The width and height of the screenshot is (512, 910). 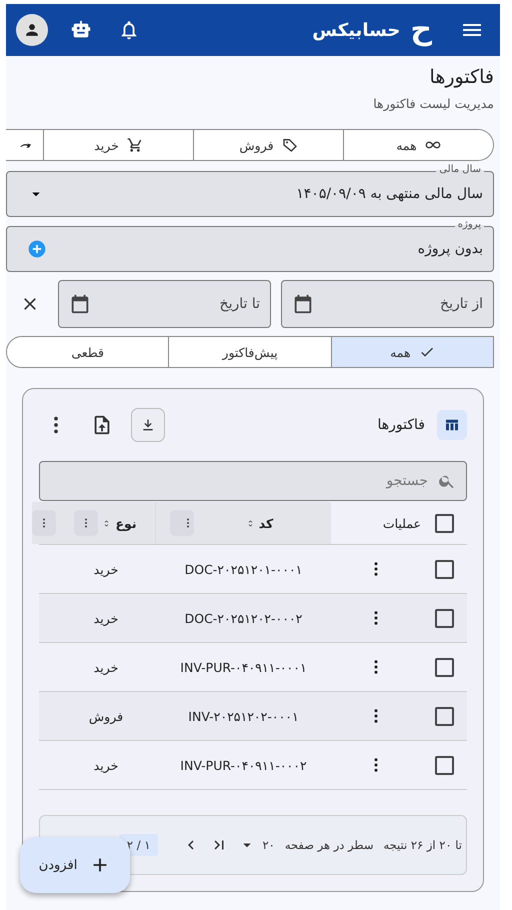 What do you see at coordinates (243, 765) in the screenshot?
I see `table-cell: INV-PUR-۰۴۰۹۱۱-۰۰۰۲` at bounding box center [243, 765].